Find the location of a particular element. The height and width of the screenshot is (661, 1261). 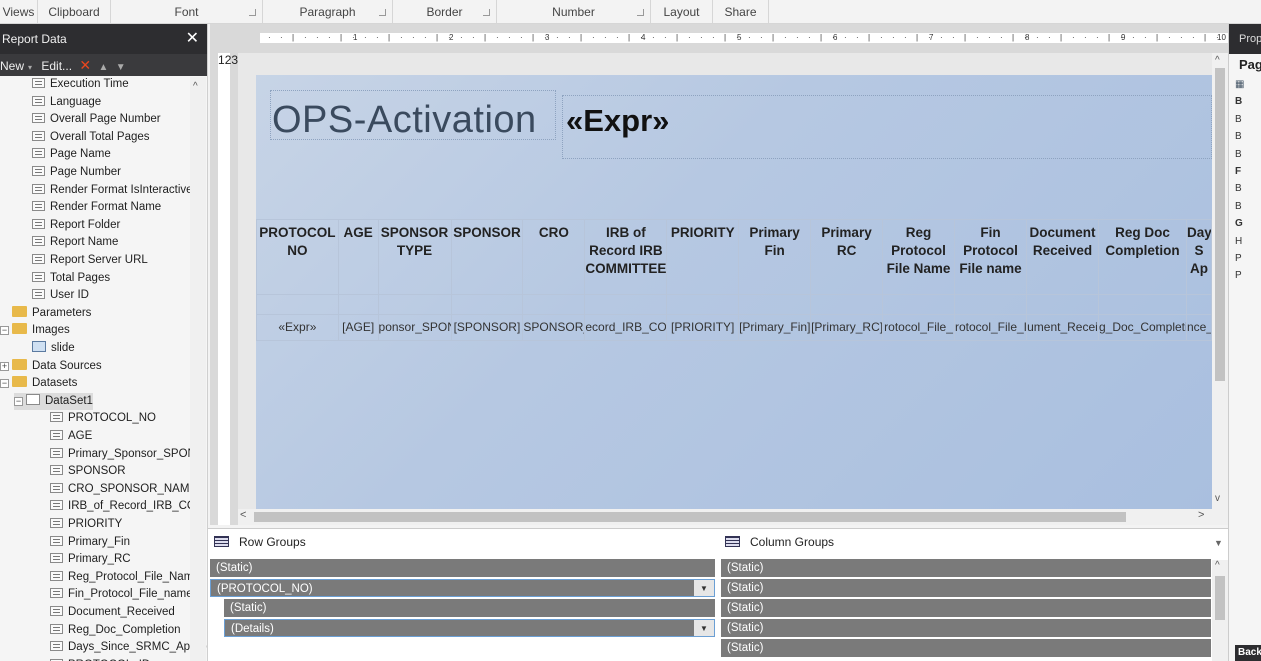

tree-item: Language is located at coordinates (66, 103).